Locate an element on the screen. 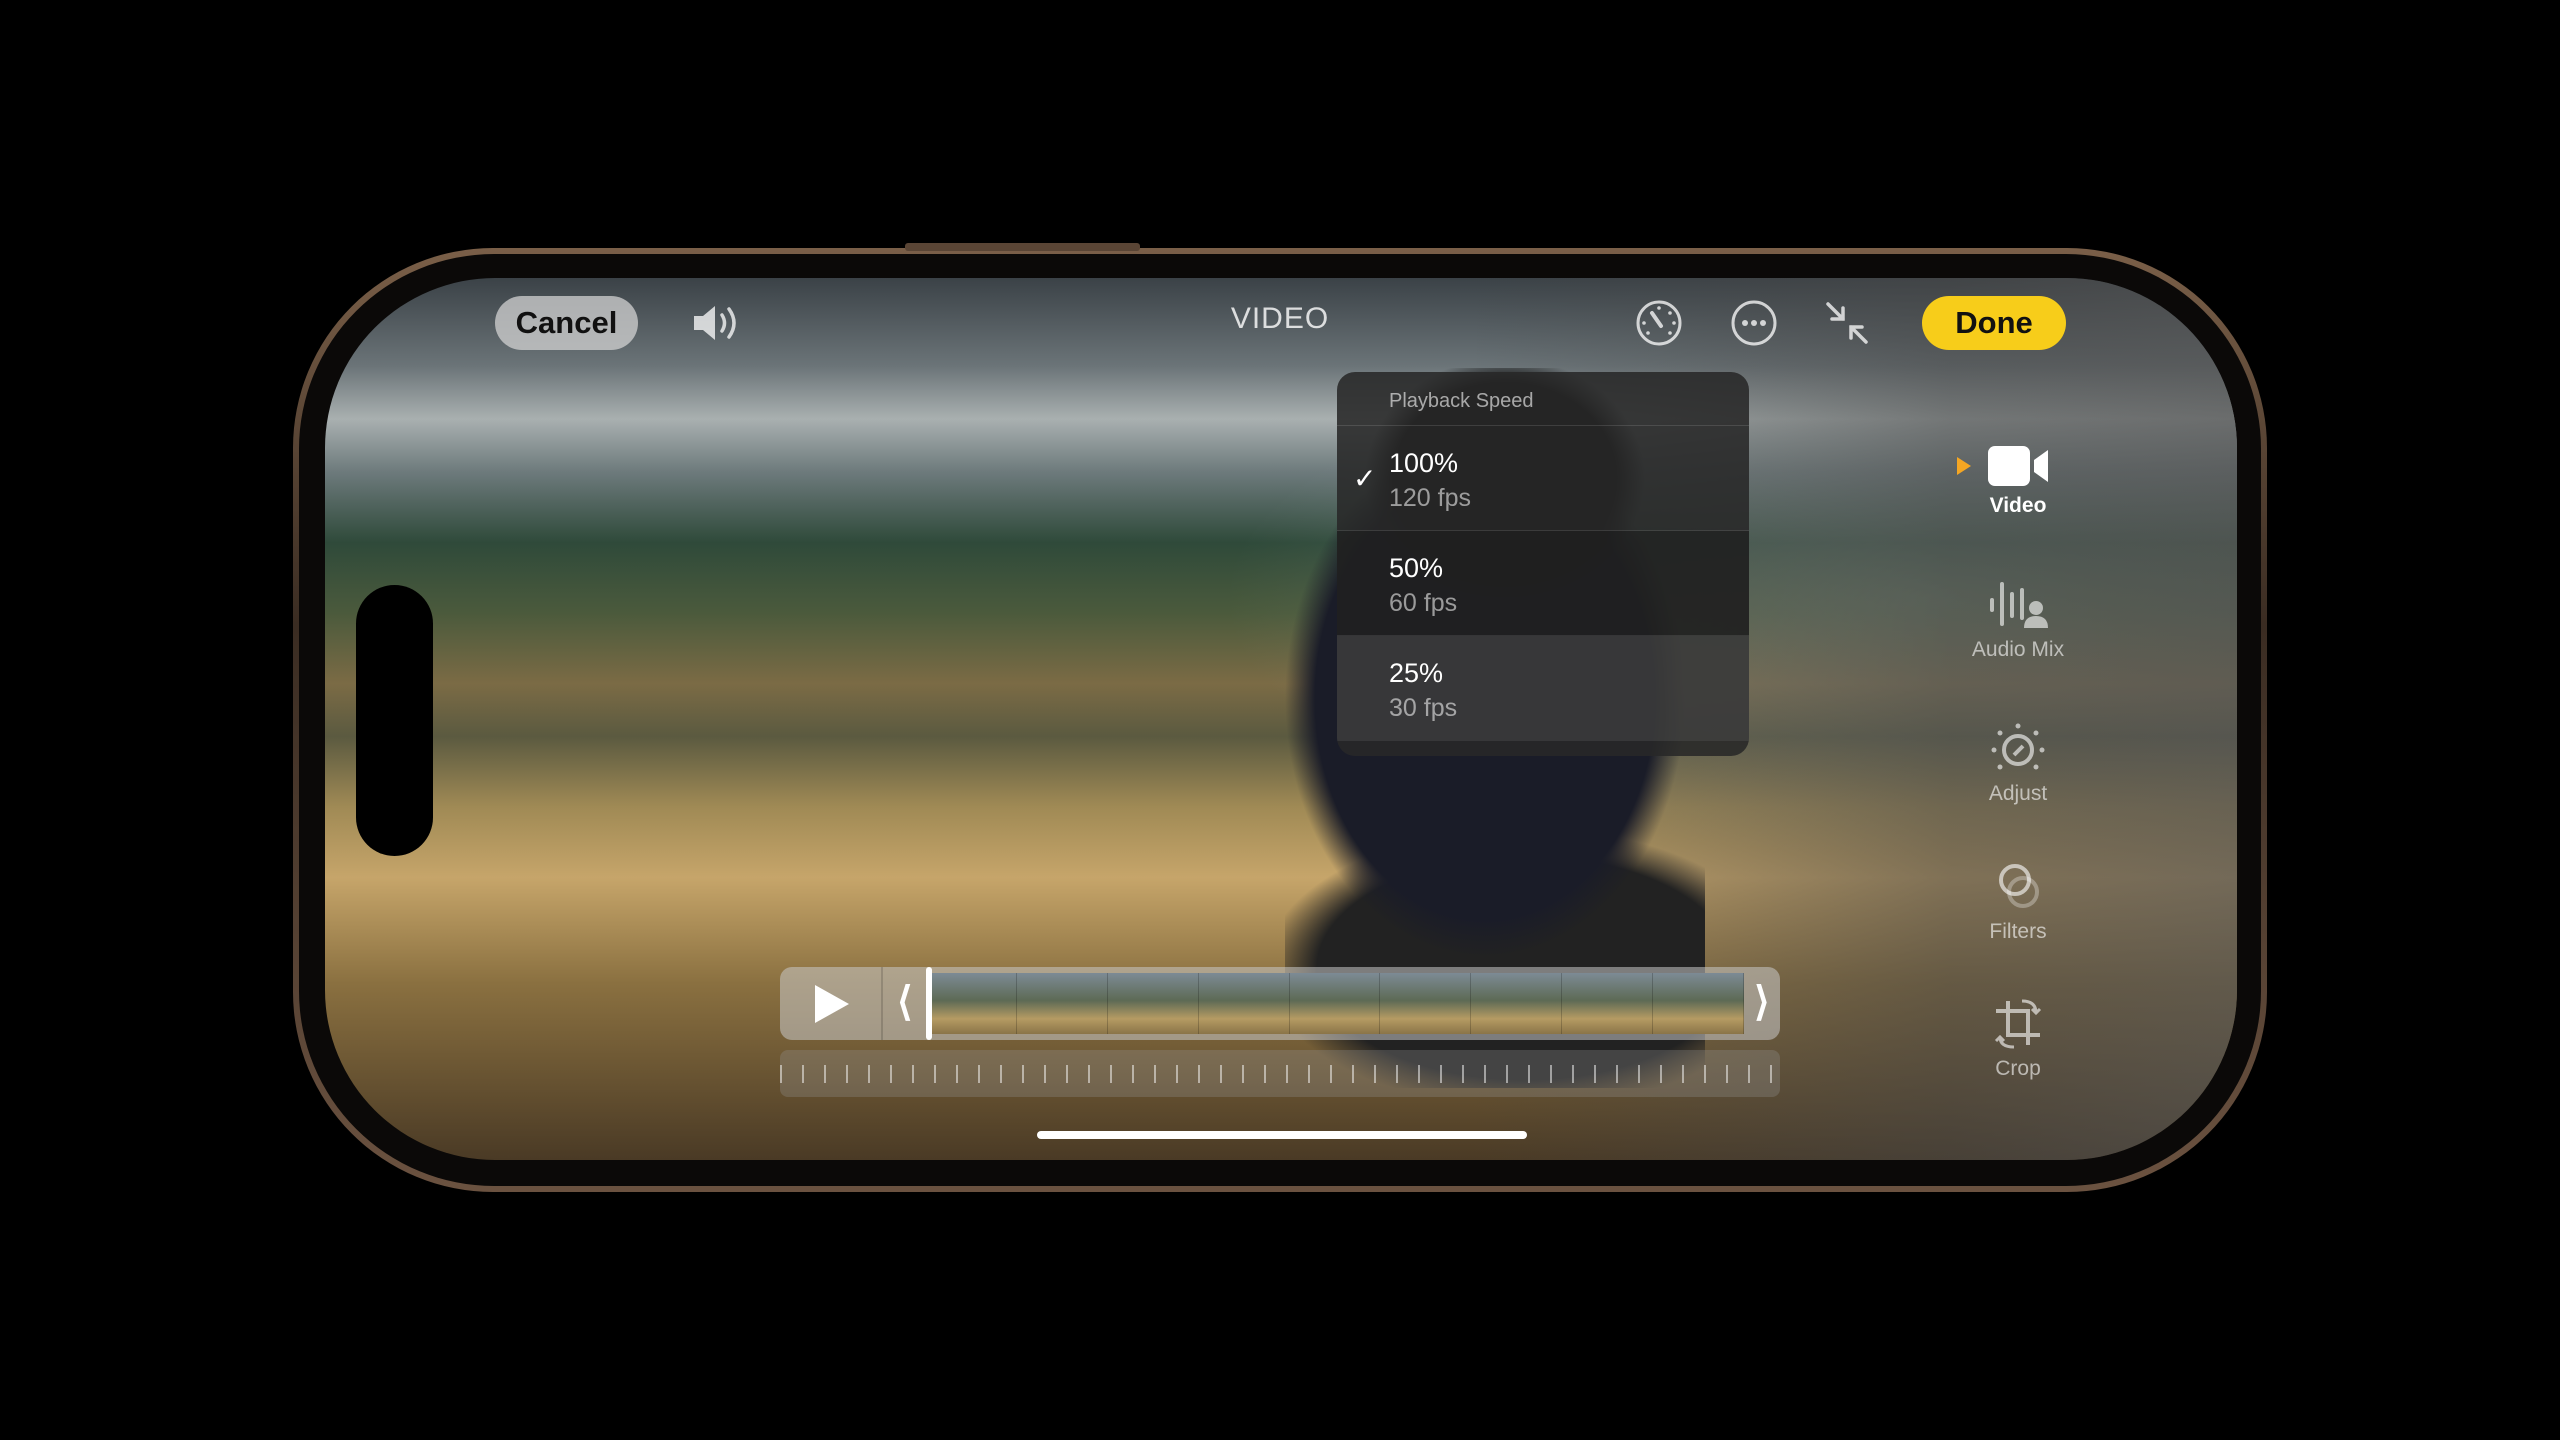 The height and width of the screenshot is (1440, 2560). crop-rotate-icon is located at coordinates (2018, 1024).